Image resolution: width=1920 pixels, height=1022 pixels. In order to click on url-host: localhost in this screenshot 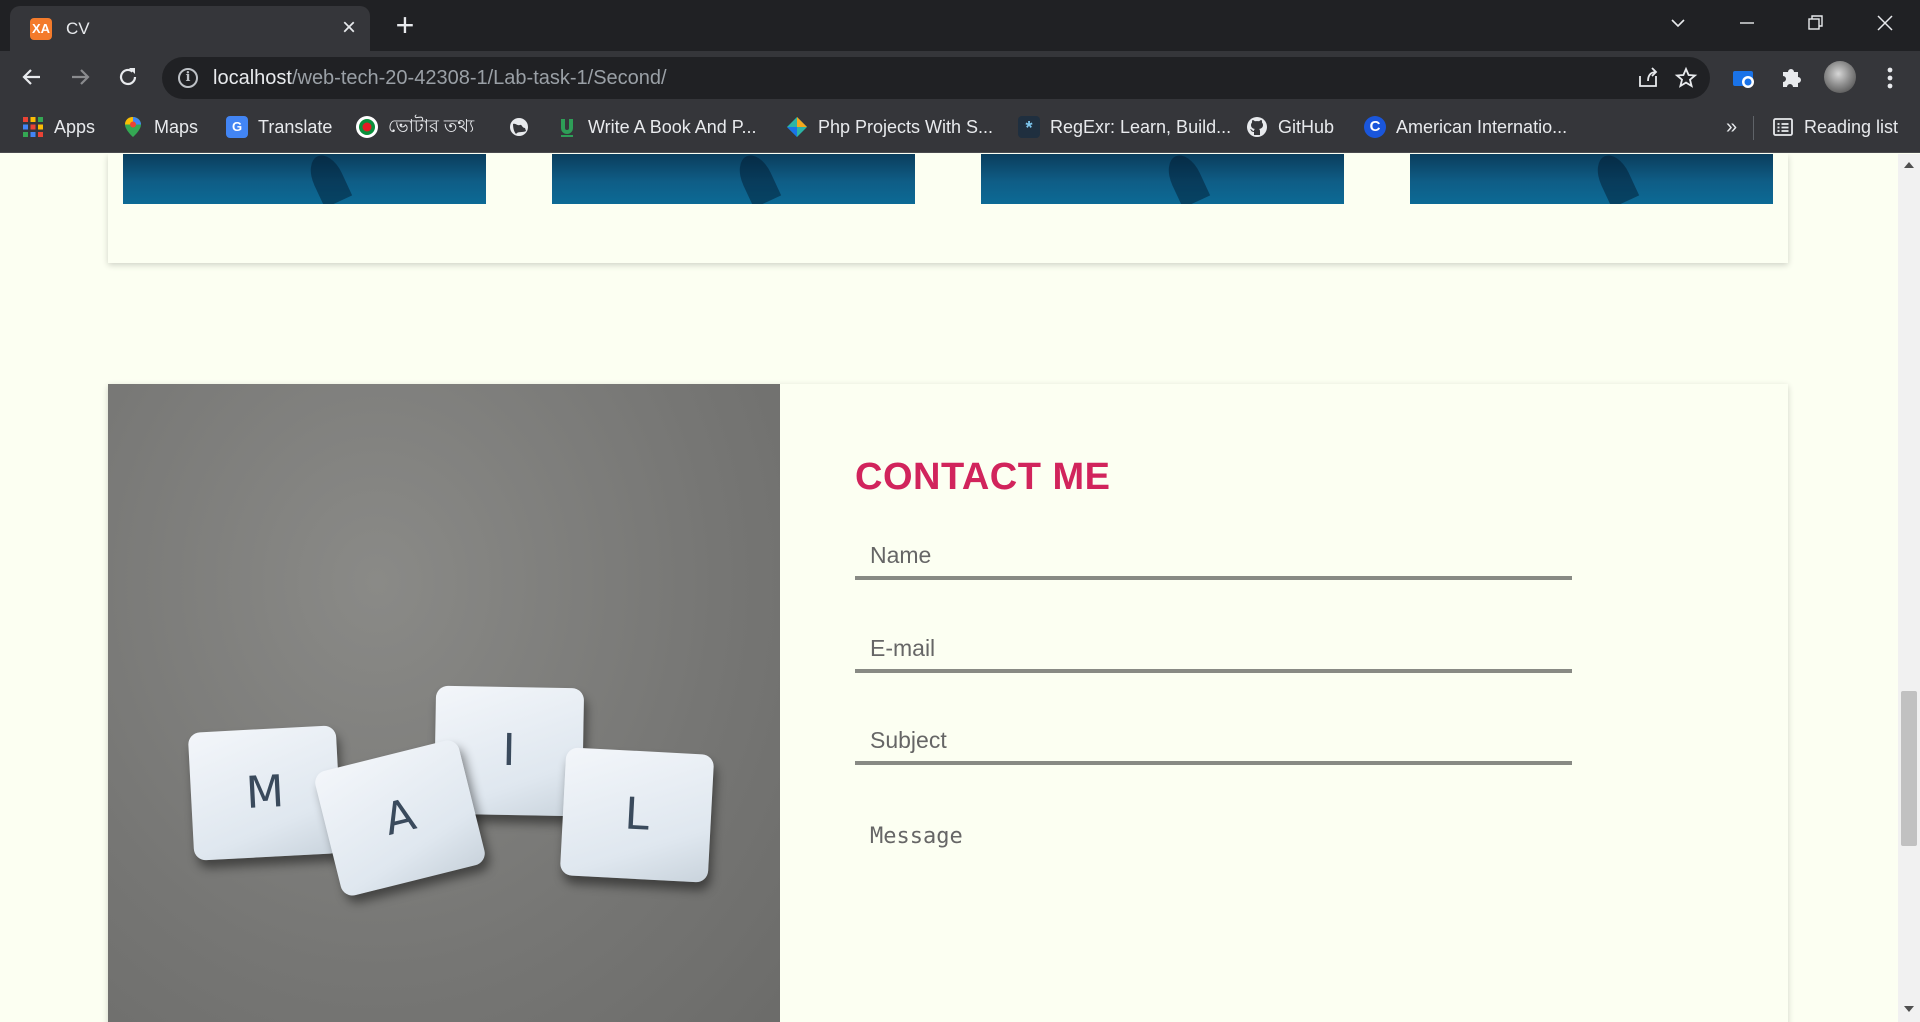, I will do `click(252, 78)`.